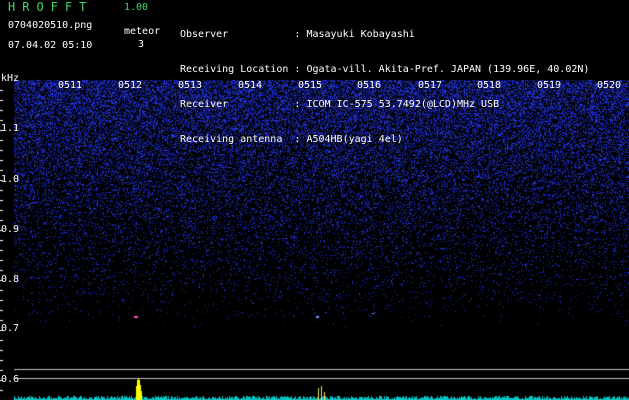 This screenshot has height=400, width=629. What do you see at coordinates (10, 179) in the screenshot?
I see `y-tick-label: 1.0` at bounding box center [10, 179].